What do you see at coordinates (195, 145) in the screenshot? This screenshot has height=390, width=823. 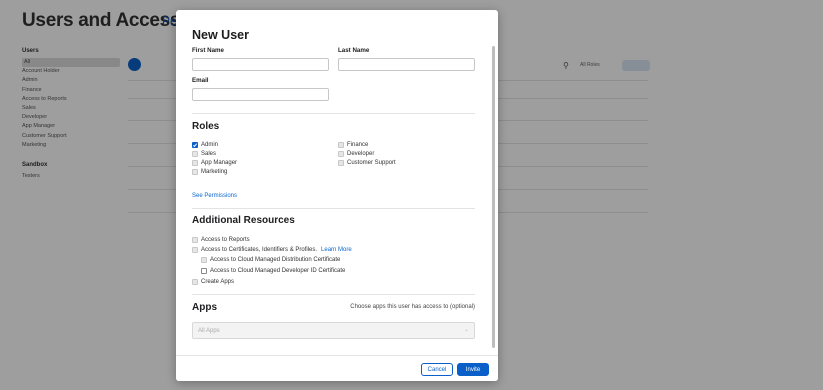 I see `checkbox-checked-icon` at bounding box center [195, 145].